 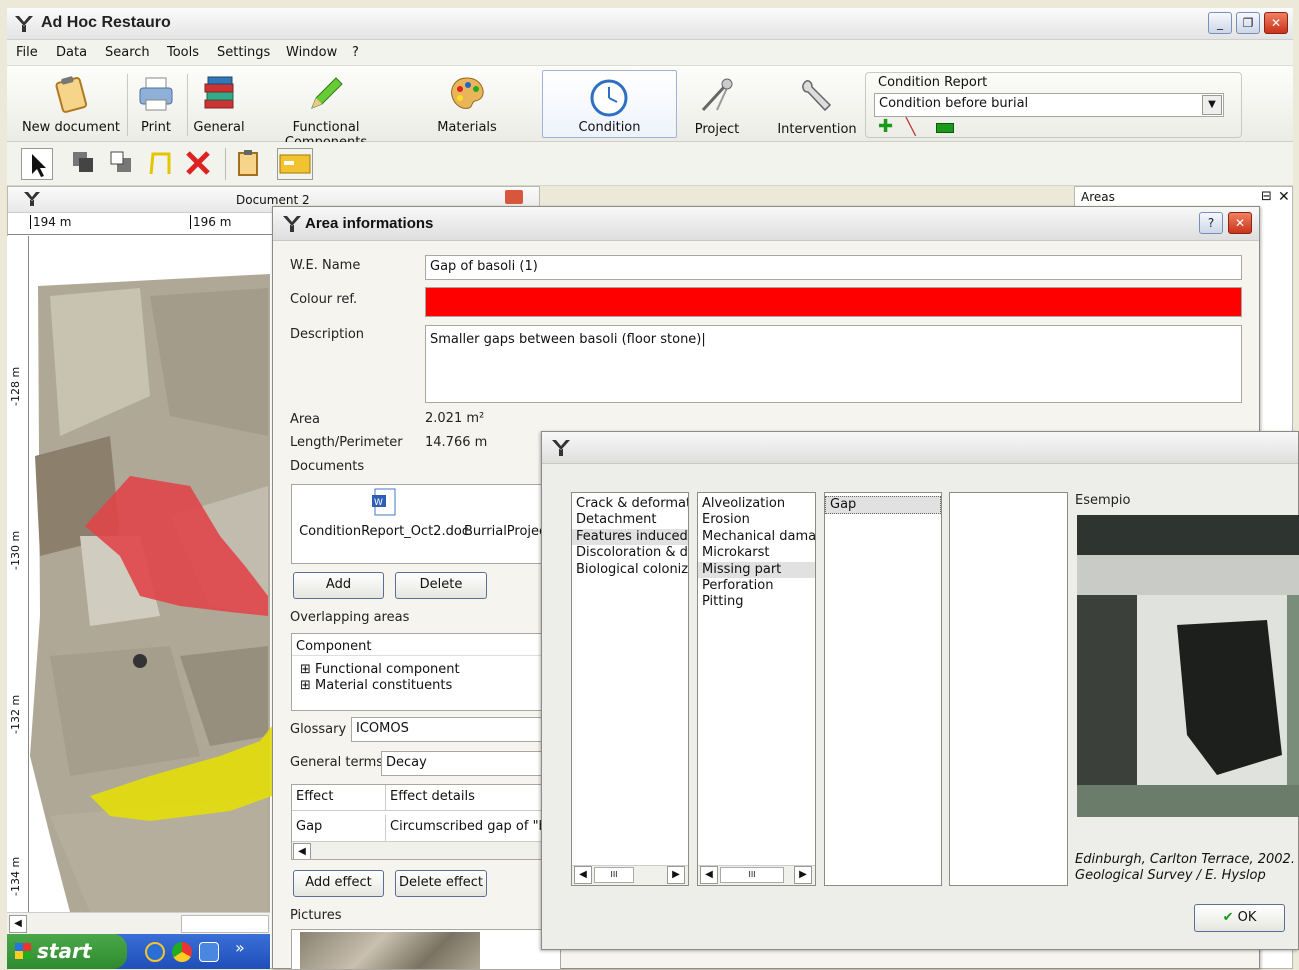 What do you see at coordinates (338, 883) in the screenshot?
I see `add-effect-button: Add effect` at bounding box center [338, 883].